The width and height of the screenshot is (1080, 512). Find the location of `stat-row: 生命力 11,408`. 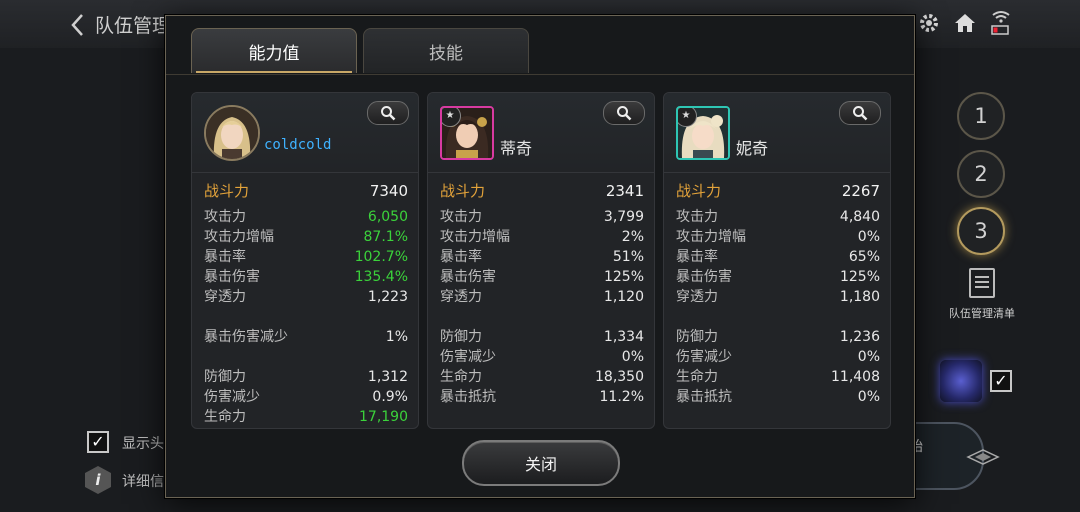

stat-row: 生命力 11,408 is located at coordinates (778, 377).